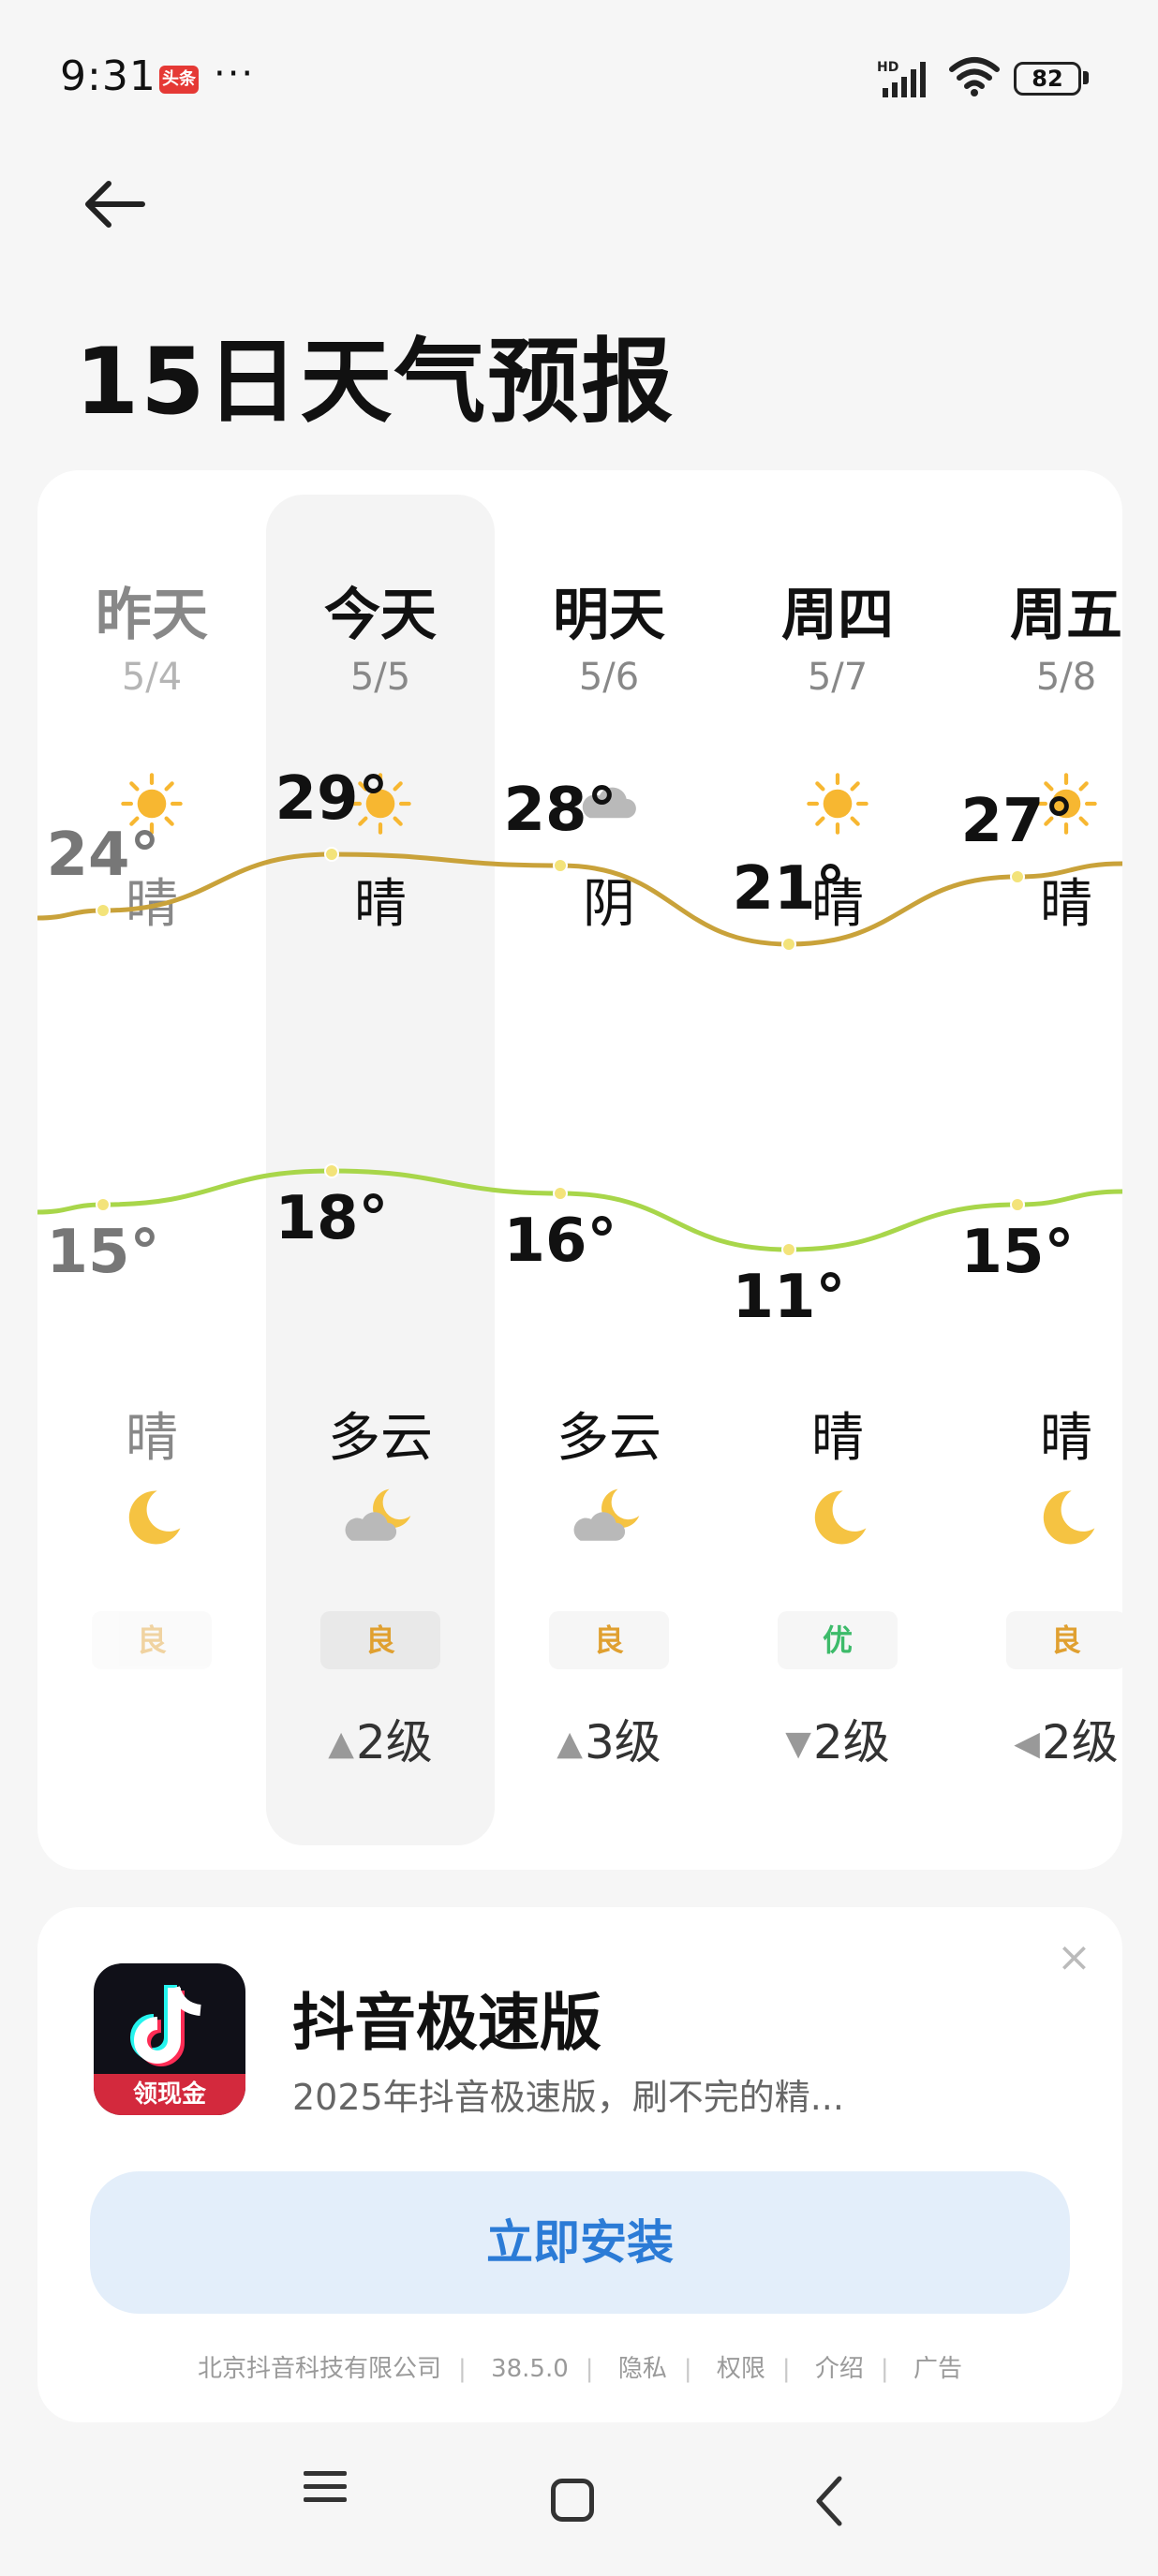 This screenshot has height=2576, width=1158. What do you see at coordinates (560, 1241) in the screenshot?
I see `low-temp-label: 16°` at bounding box center [560, 1241].